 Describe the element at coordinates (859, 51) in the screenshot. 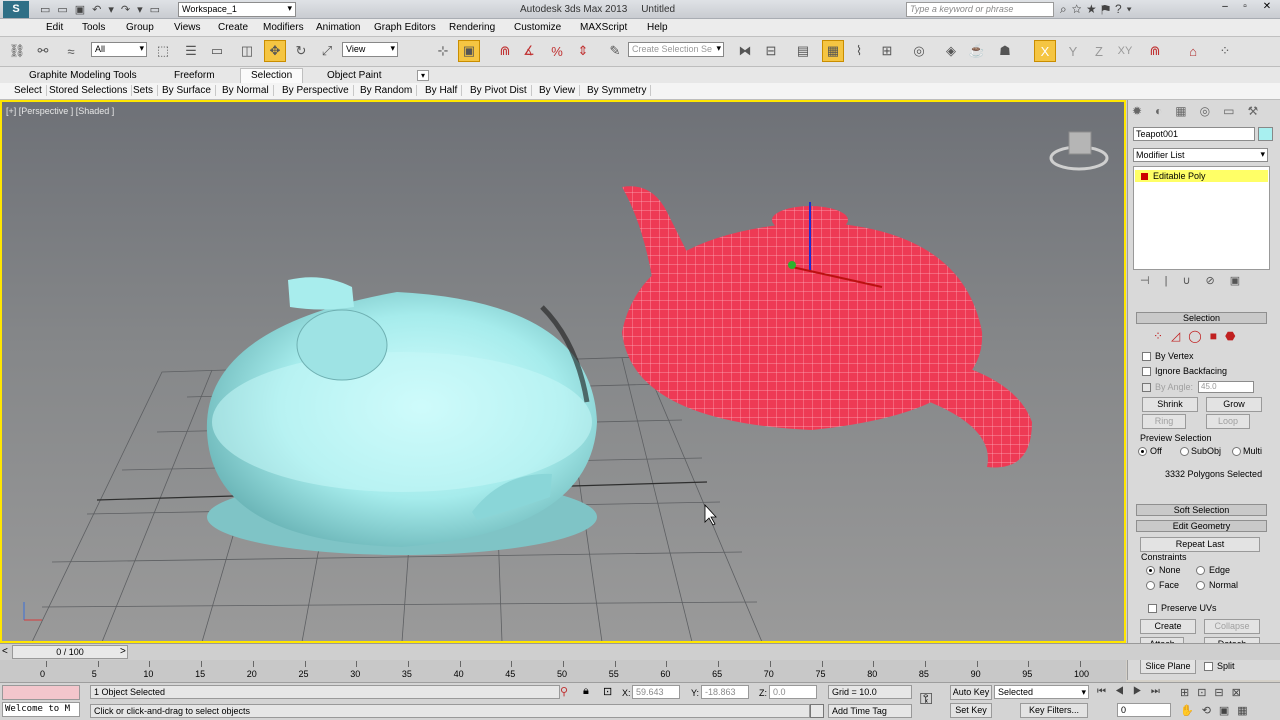

I see `curve-editor-icon: ⌇` at that location.